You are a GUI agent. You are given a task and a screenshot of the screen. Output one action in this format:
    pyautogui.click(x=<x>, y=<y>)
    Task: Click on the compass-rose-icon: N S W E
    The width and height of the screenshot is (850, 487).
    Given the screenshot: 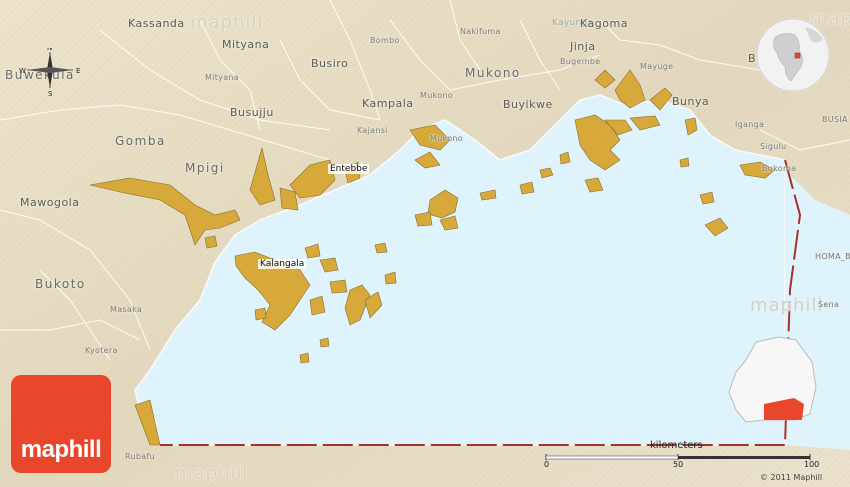 What is the action you would take?
    pyautogui.click(x=50, y=71)
    